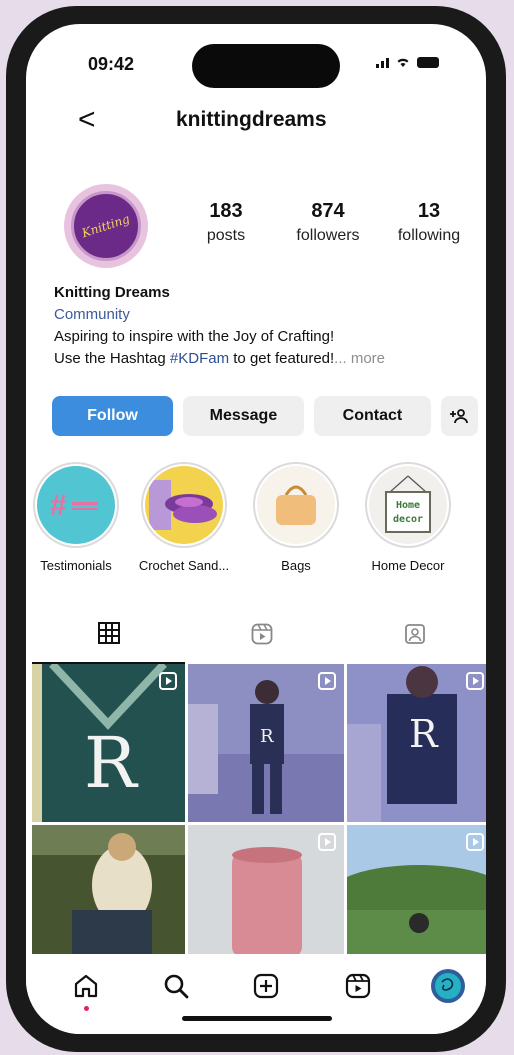 The image size is (514, 1055). I want to click on hashtag-icon: #, so click(76, 505).